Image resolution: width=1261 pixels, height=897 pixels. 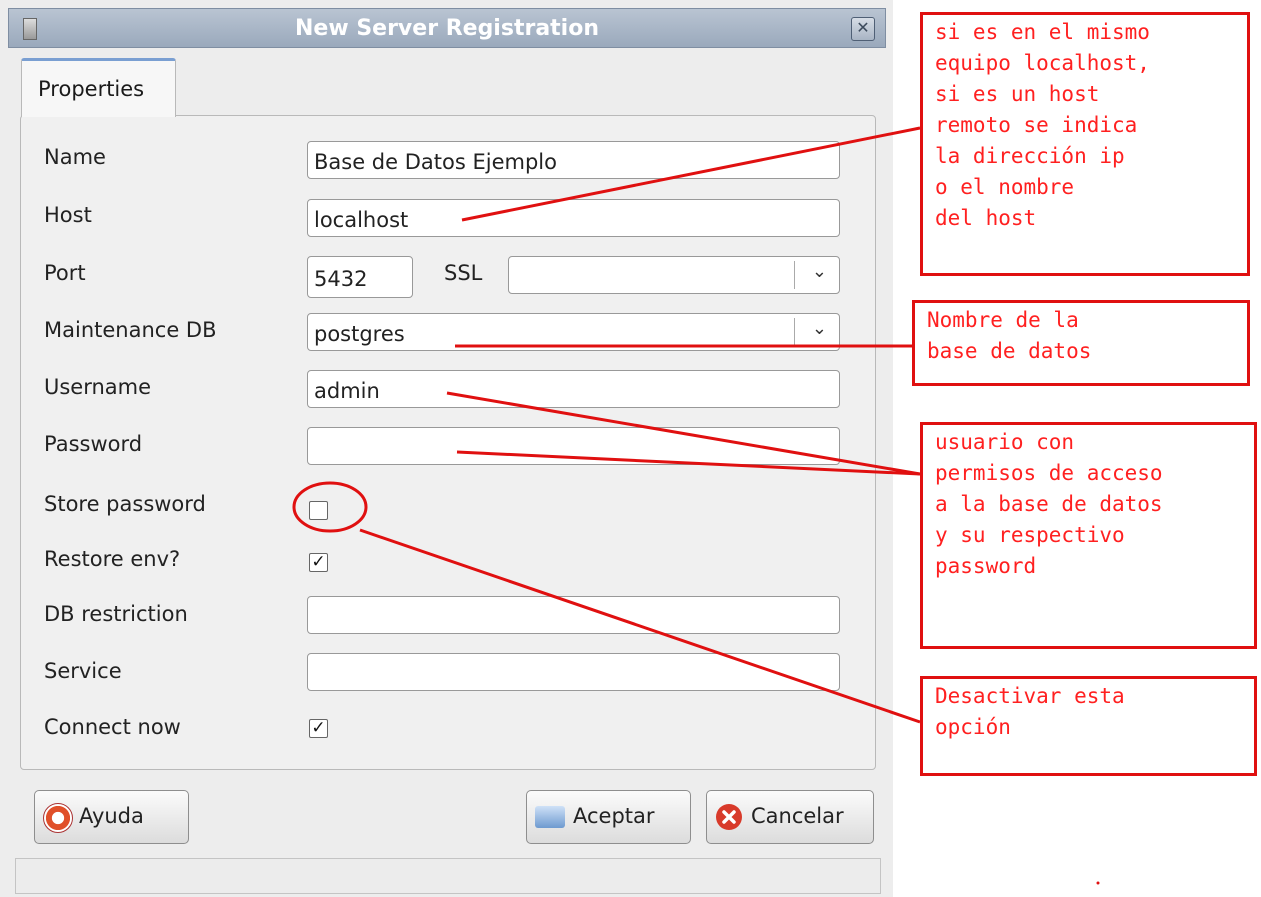 I want to click on tab-properties-label: Properties, so click(x=91, y=89).